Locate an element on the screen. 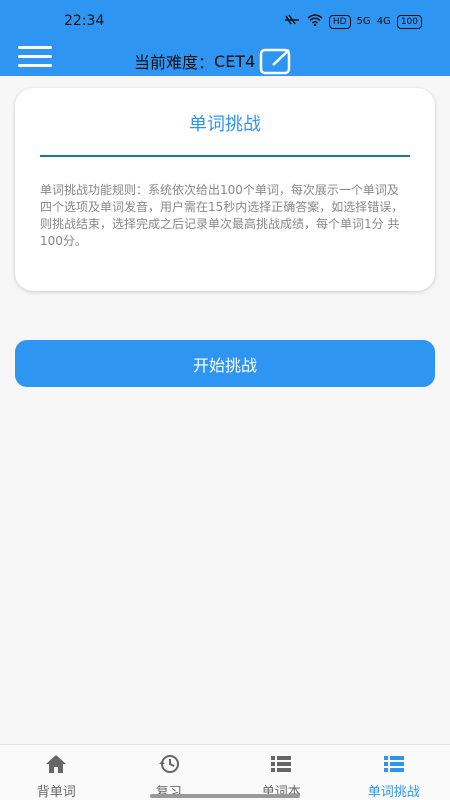 The width and height of the screenshot is (450, 800). difficulty-indicator: 当前难度： CET4 is located at coordinates (213, 61).